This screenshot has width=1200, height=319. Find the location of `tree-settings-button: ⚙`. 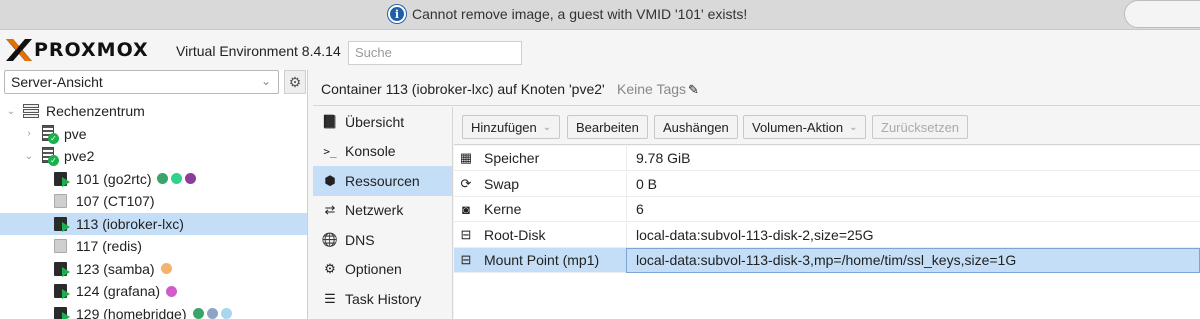

tree-settings-button: ⚙ is located at coordinates (295, 82).